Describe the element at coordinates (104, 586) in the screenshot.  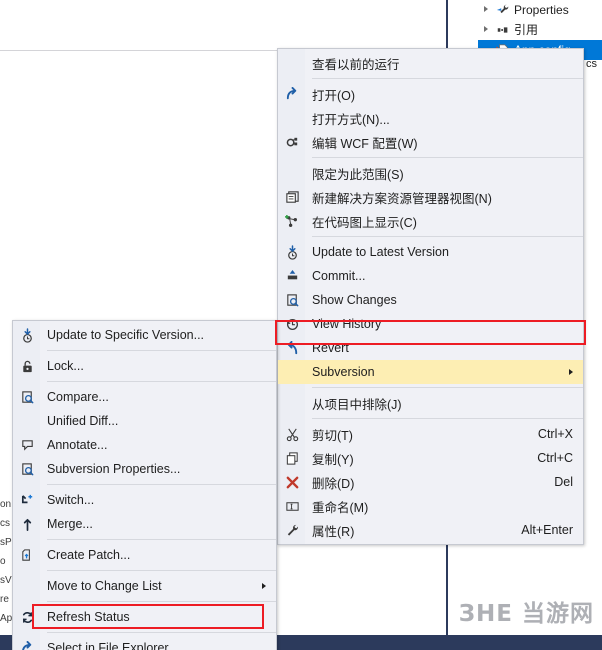
I see `menu-item-label: Move to Change List` at that location.